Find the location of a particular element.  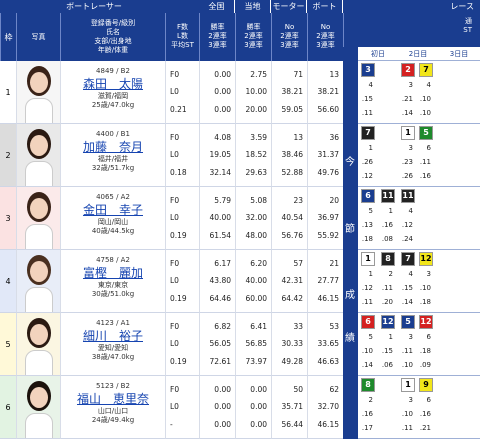

frame-number: 1 is located at coordinates (8, 92).